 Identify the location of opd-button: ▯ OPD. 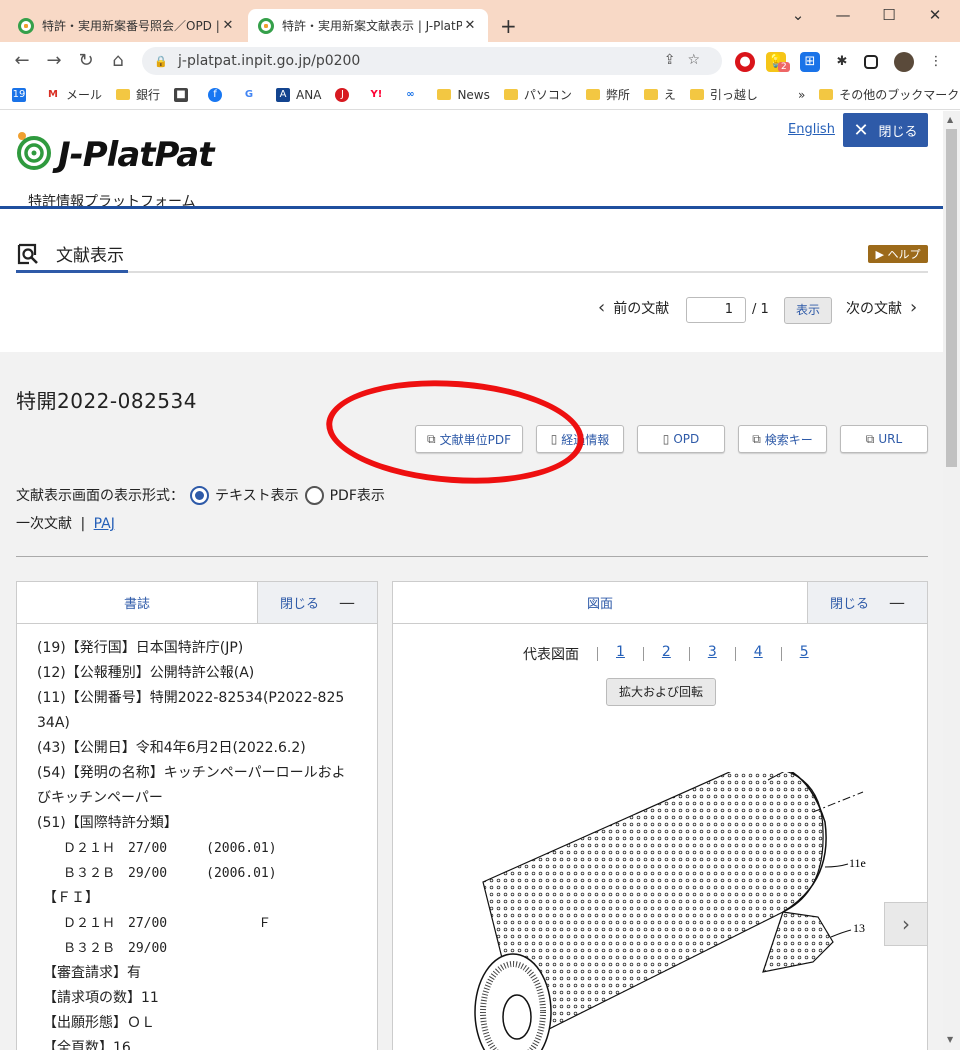
(681, 439).